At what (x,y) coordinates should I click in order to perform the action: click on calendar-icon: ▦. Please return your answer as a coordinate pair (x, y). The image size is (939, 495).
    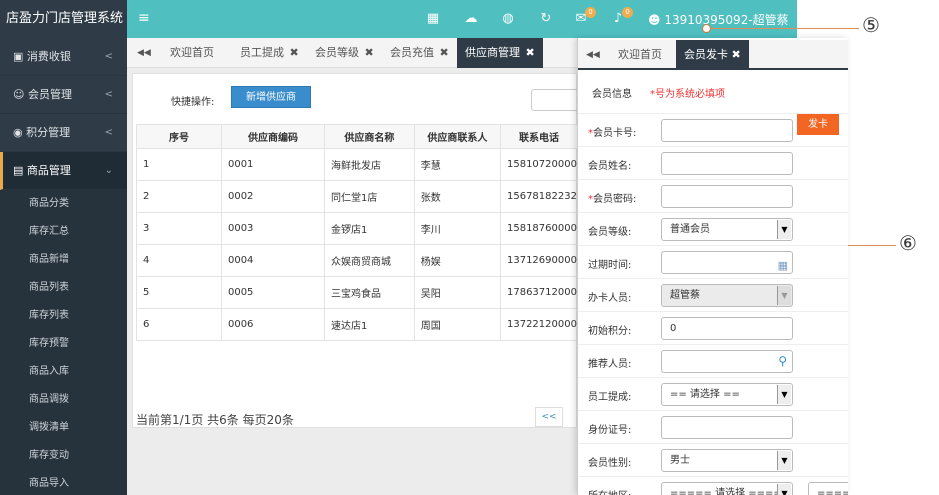
    Looking at the image, I should click on (783, 265).